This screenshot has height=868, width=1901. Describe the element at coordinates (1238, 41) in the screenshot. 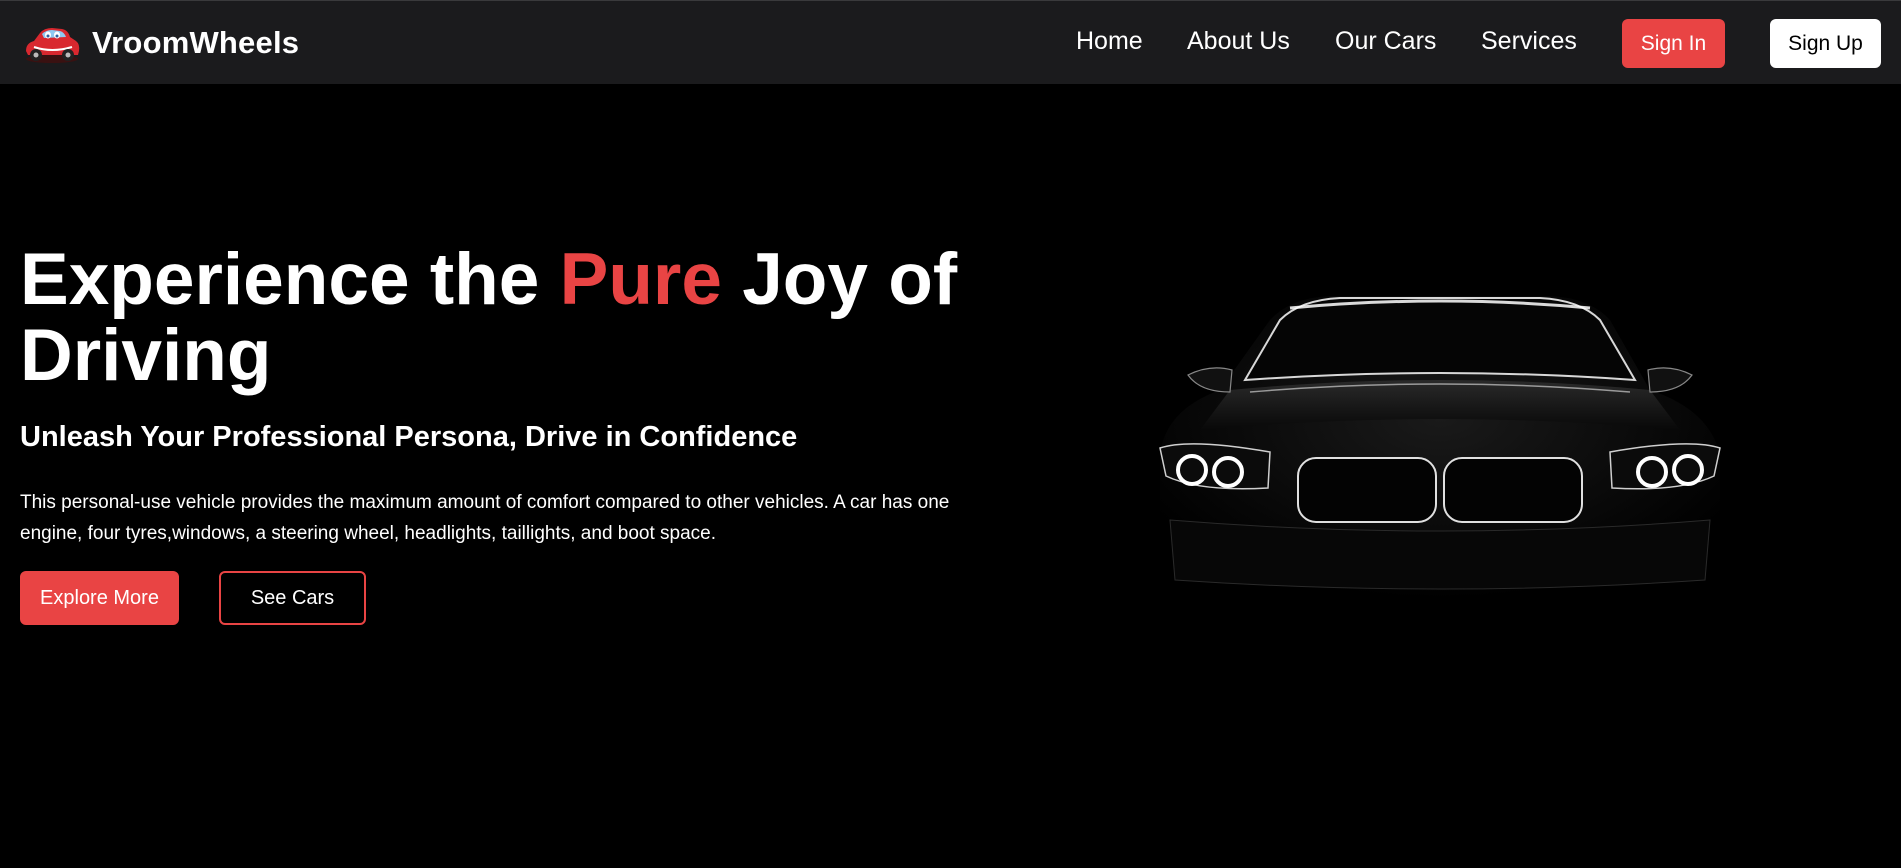

I see `nav-link-about-us: About Us` at that location.